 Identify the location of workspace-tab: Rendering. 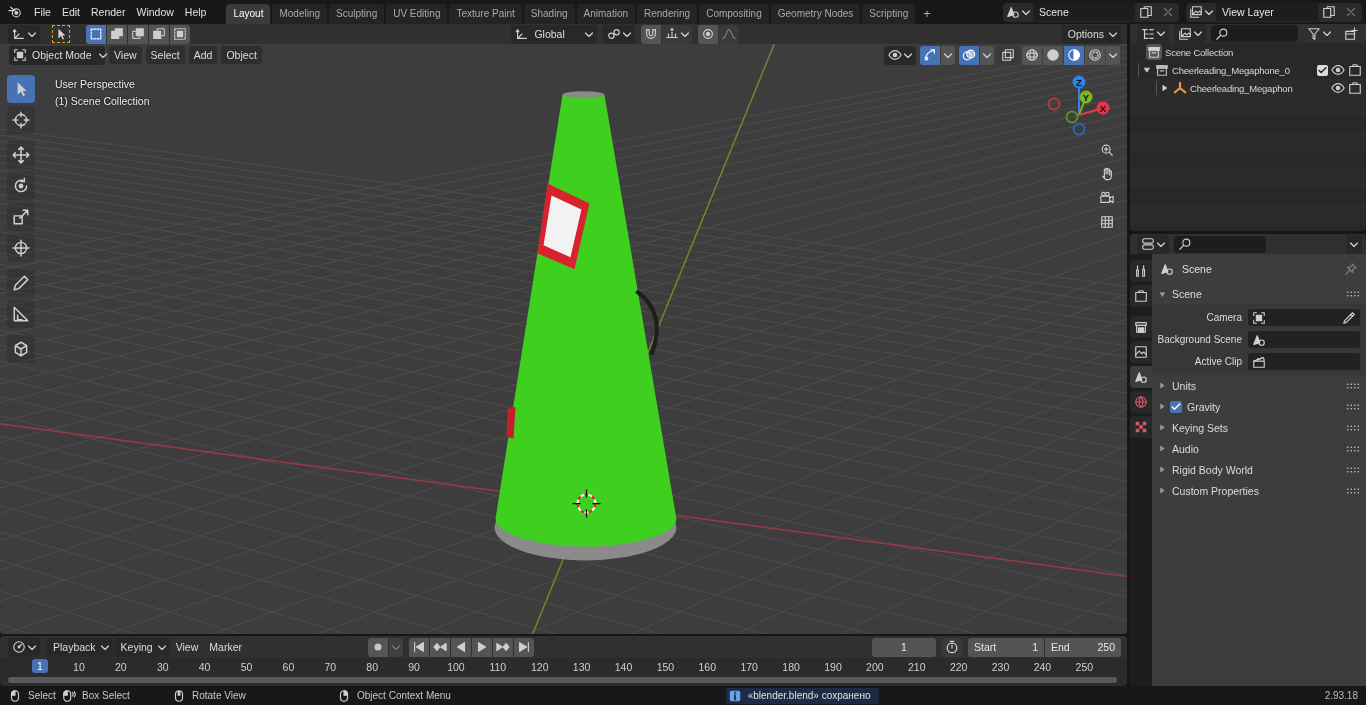
(667, 14).